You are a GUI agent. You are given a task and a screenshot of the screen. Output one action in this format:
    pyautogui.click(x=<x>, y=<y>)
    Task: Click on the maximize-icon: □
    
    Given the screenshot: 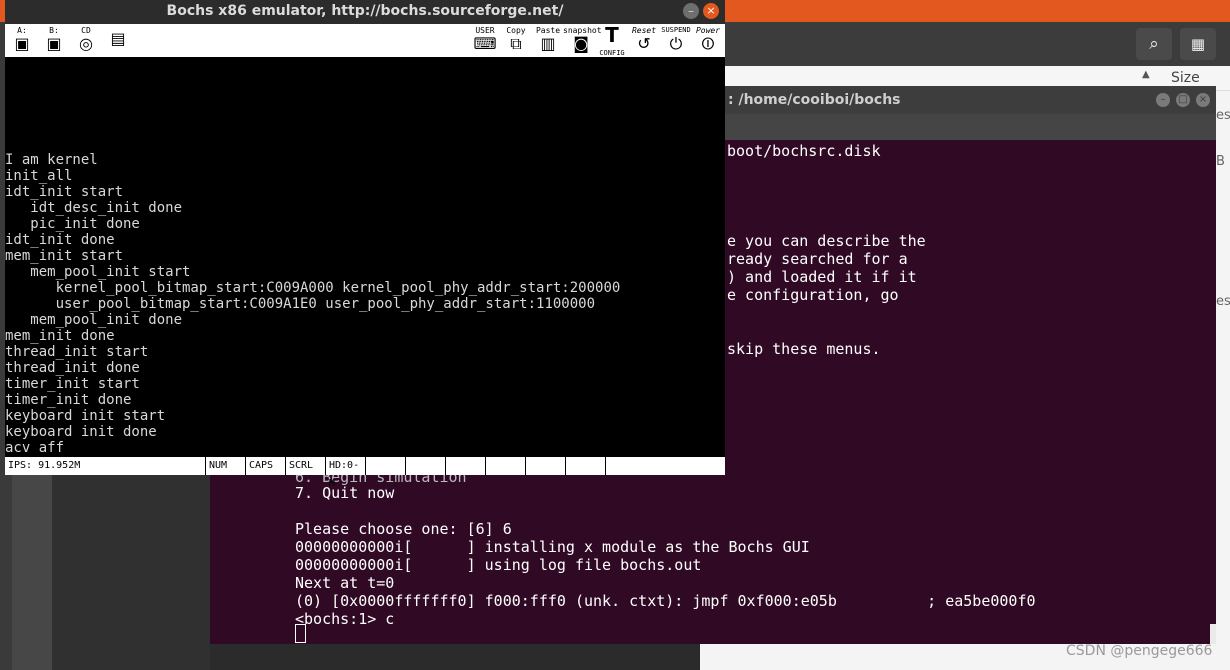 What is the action you would take?
    pyautogui.click(x=1183, y=100)
    